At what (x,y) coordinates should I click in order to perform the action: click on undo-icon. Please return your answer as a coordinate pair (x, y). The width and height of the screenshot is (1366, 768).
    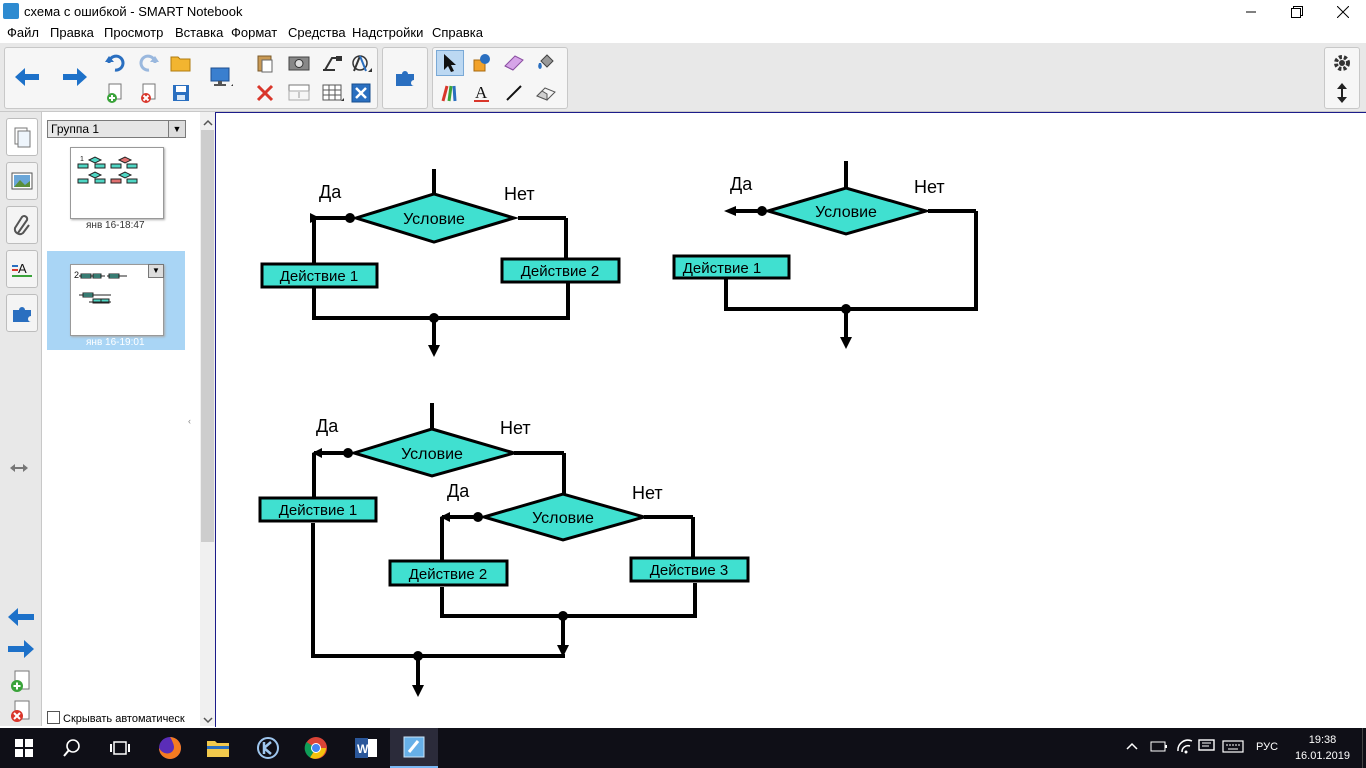
    Looking at the image, I should click on (115, 63).